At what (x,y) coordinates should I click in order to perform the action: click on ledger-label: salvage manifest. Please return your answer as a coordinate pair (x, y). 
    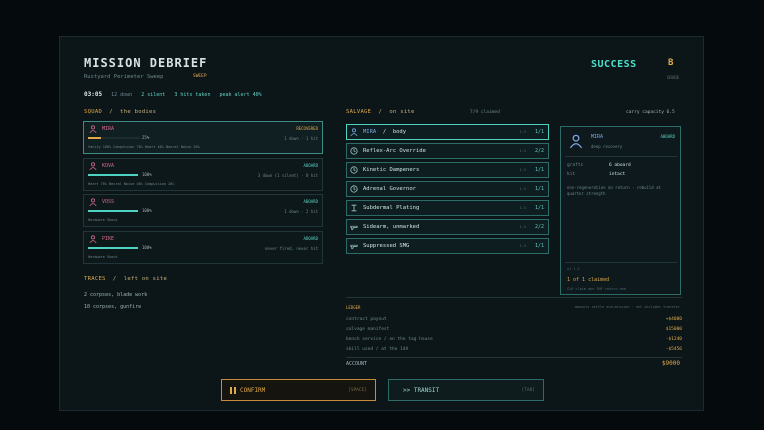
    Looking at the image, I should click on (368, 329).